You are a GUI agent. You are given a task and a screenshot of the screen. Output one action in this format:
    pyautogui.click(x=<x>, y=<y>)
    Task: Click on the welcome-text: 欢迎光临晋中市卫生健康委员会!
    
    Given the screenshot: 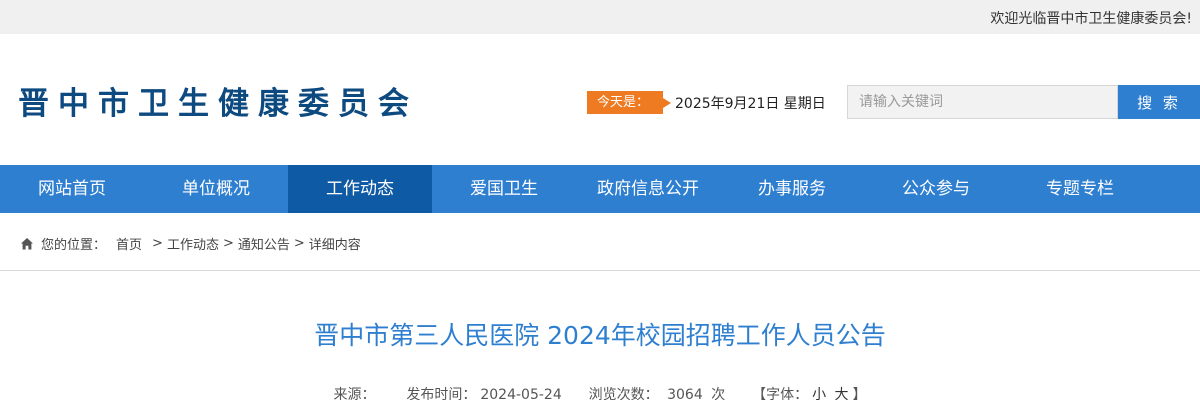 What is the action you would take?
    pyautogui.click(x=1091, y=19)
    